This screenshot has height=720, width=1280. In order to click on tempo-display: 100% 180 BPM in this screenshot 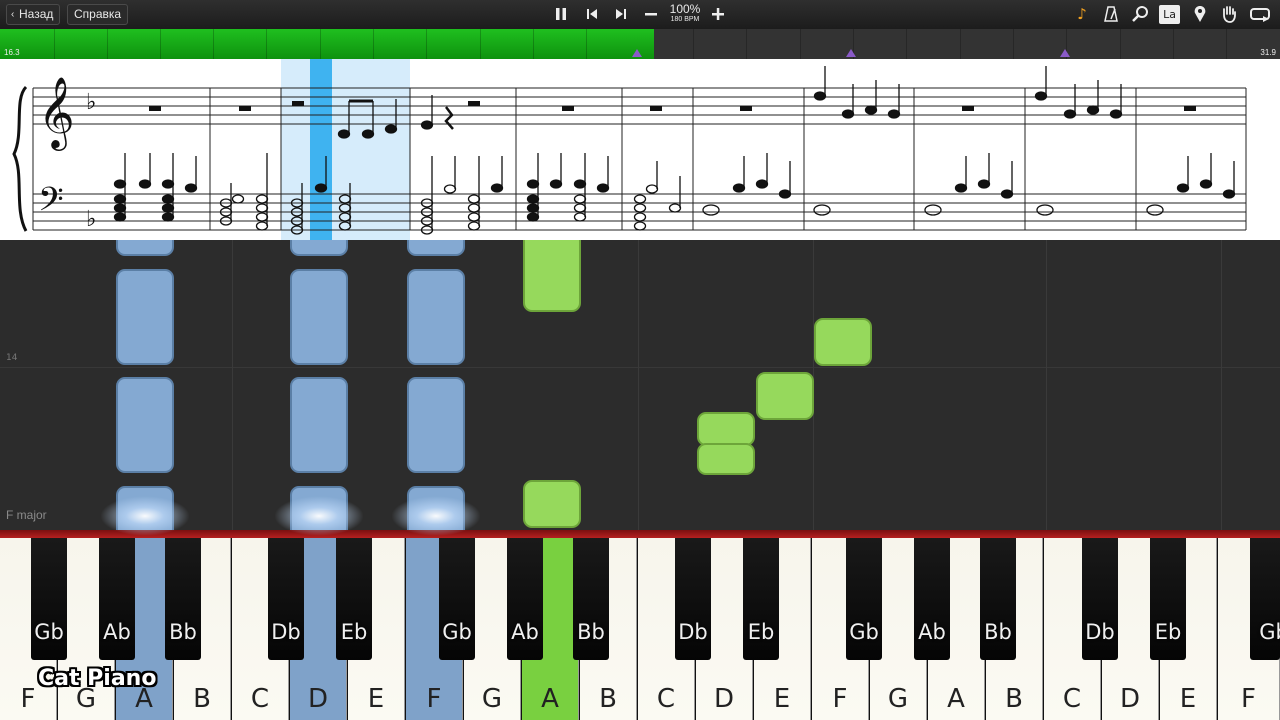, I will do `click(685, 13)`.